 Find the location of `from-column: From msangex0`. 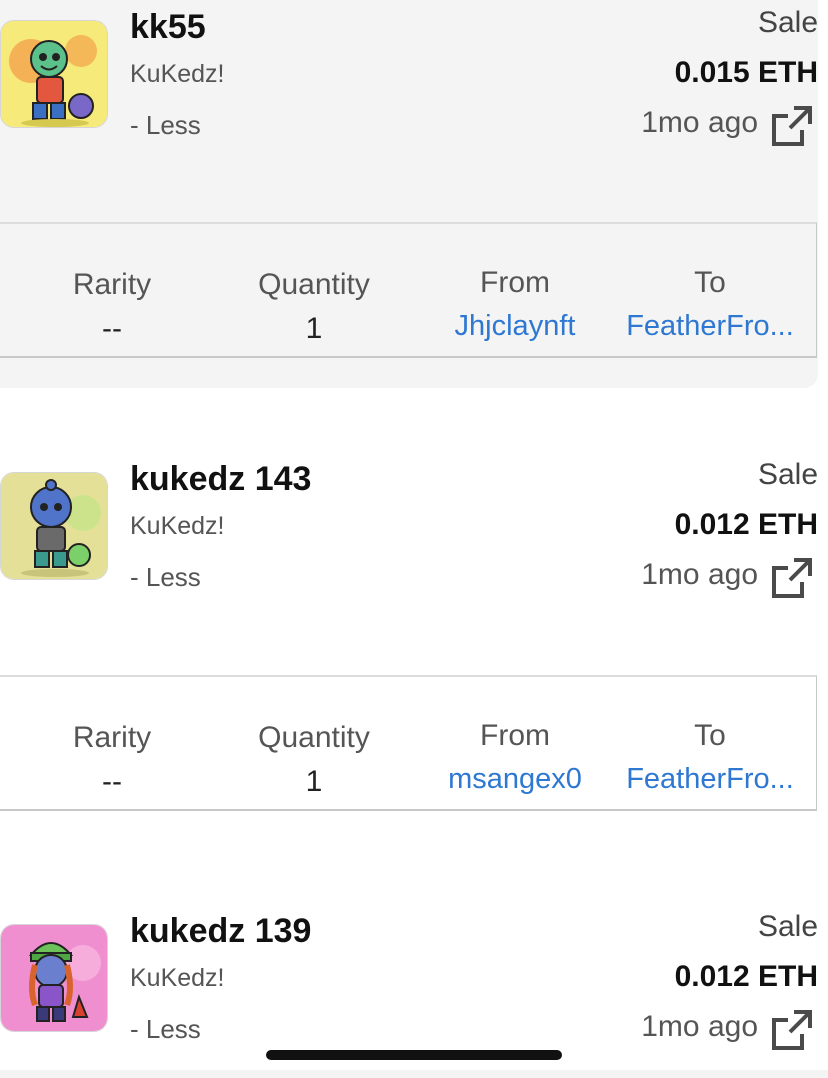

from-column: From msangex0 is located at coordinates (515, 757).